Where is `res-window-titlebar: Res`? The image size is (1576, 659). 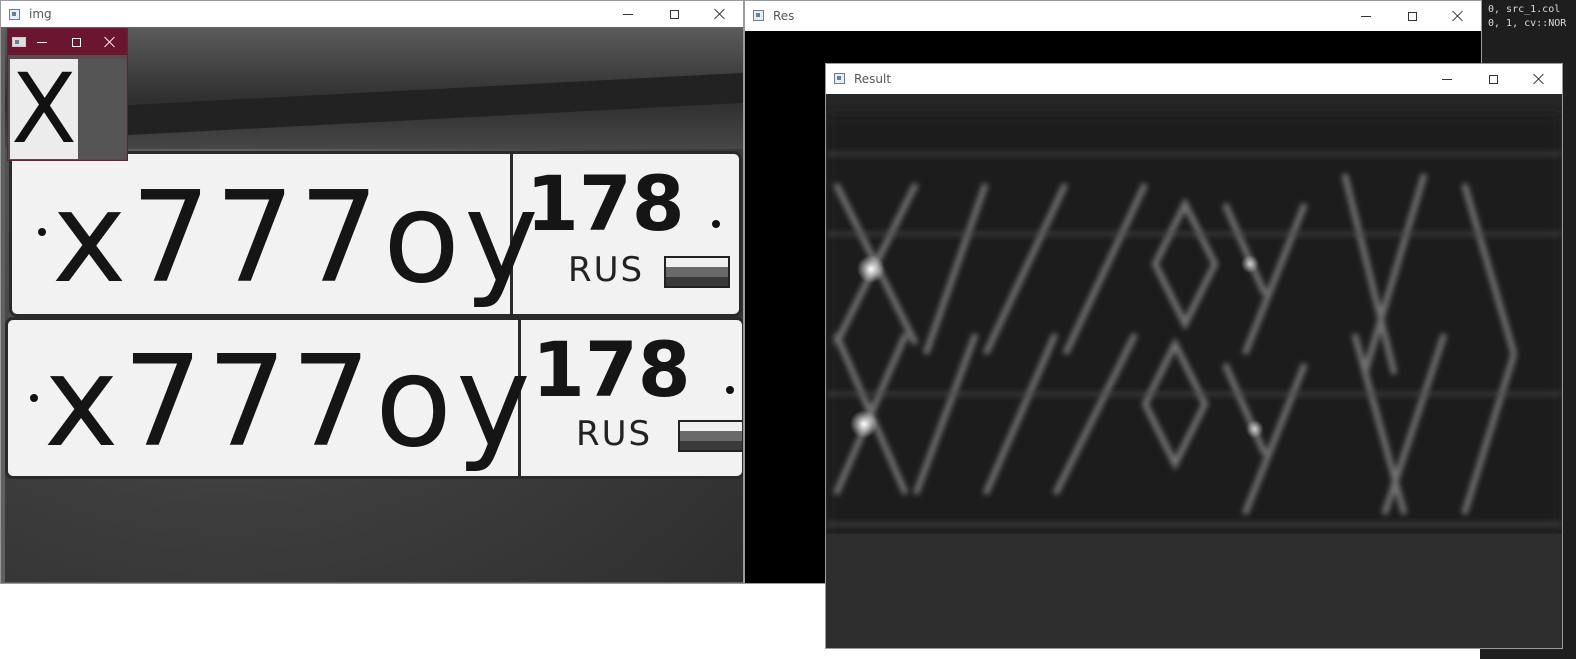 res-window-titlebar: Res is located at coordinates (1113, 16).